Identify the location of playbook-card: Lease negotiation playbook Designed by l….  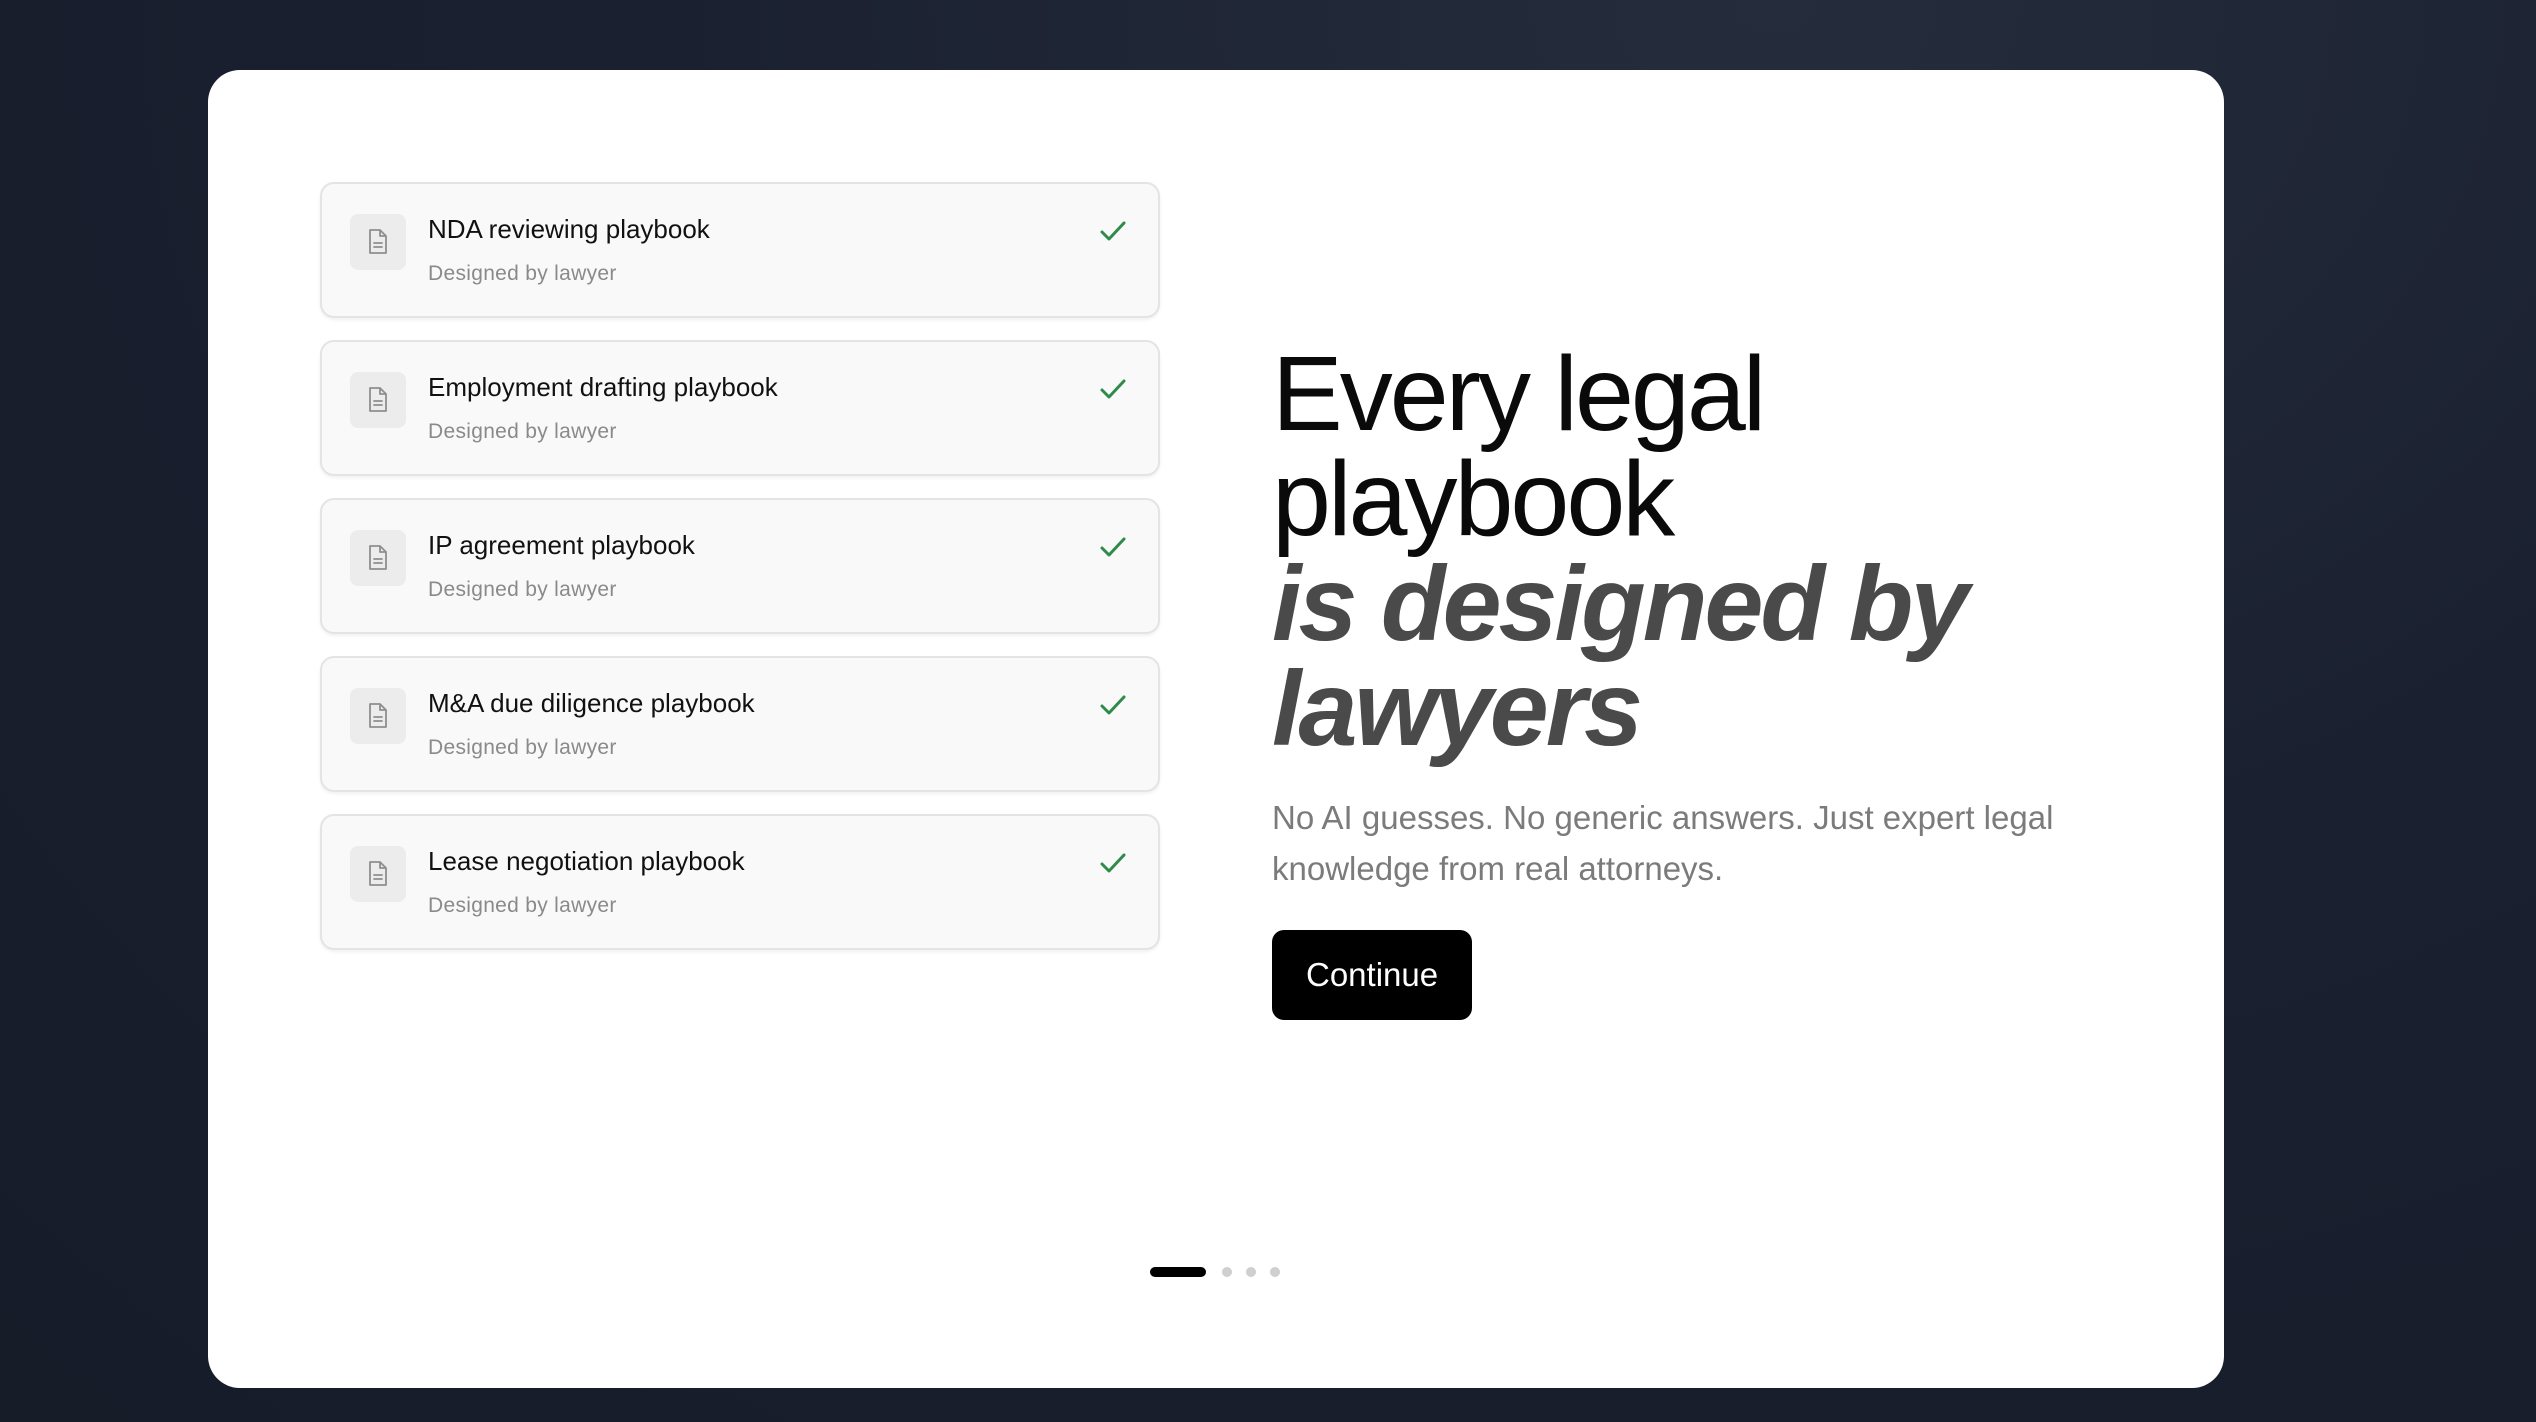
(740, 882).